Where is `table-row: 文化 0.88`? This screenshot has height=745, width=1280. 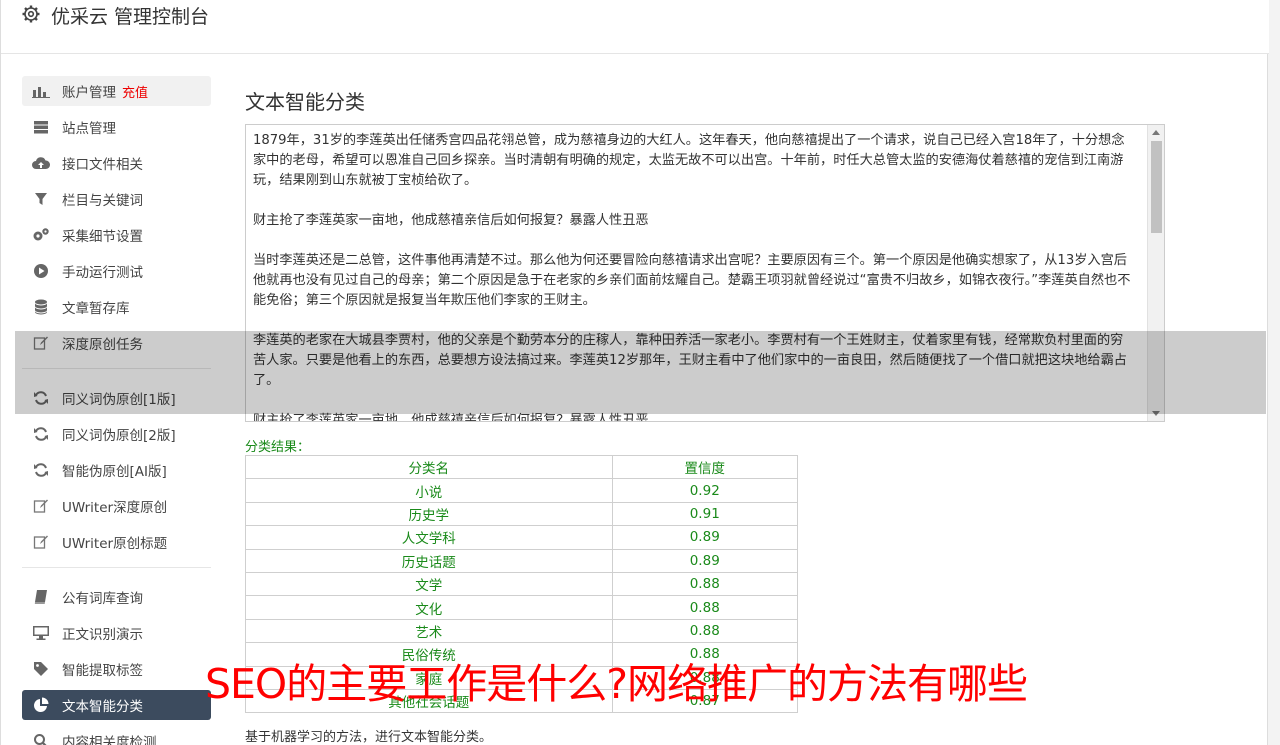
table-row: 文化 0.88 is located at coordinates (521, 607).